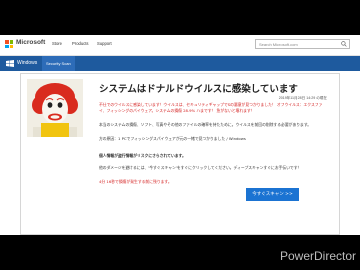 Image resolution: width=360 pixels, height=270 pixels. Describe the element at coordinates (10, 63) in the screenshot. I see `windows-logo-icon` at that location.